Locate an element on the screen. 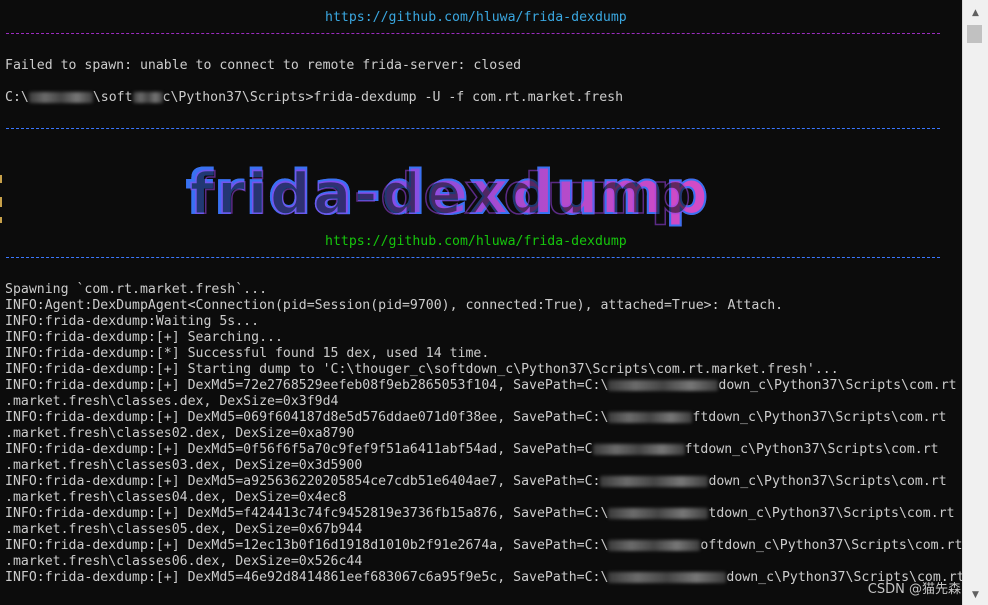 This screenshot has width=988, height=605. banner-outline: frida-dexdump is located at coordinates (441, 194).